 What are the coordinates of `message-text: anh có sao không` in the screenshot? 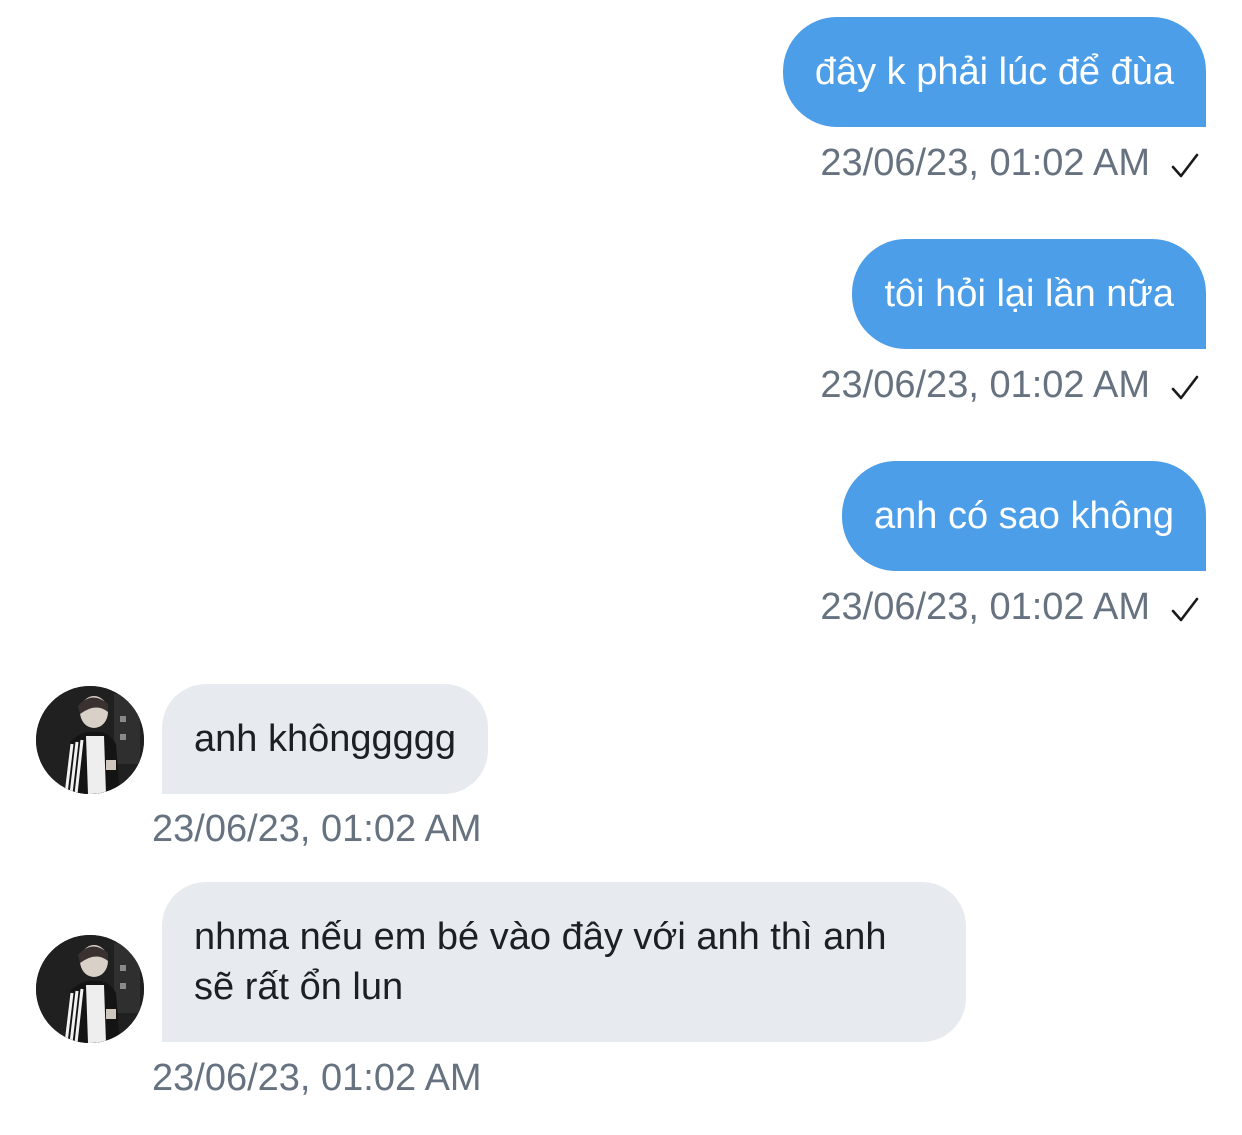 It's located at (1023, 516).